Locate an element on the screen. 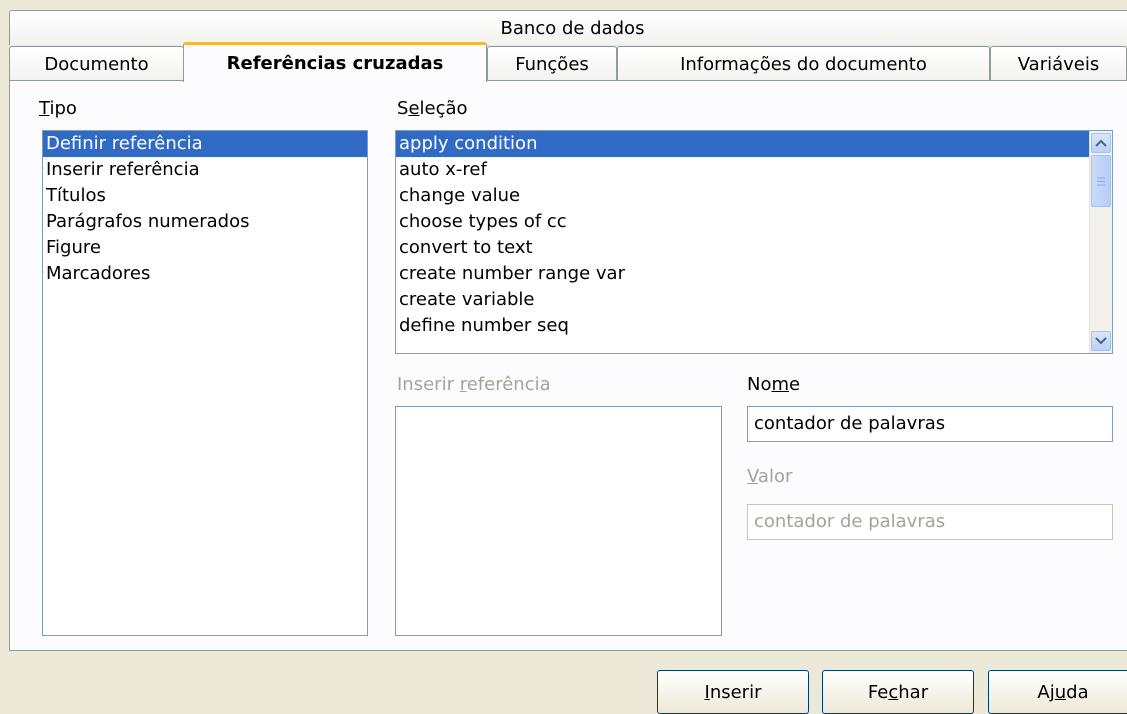 The image size is (1127, 714). tab-banco-de-dados: Banco de dados is located at coordinates (568, 27).